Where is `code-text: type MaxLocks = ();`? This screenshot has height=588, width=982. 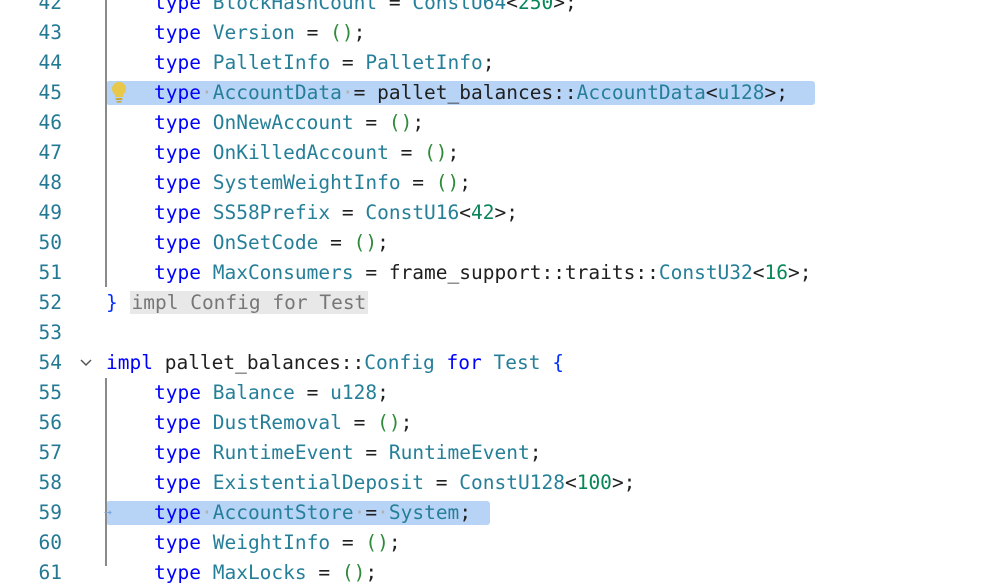
code-text: type MaxLocks = (); is located at coordinates (265, 573).